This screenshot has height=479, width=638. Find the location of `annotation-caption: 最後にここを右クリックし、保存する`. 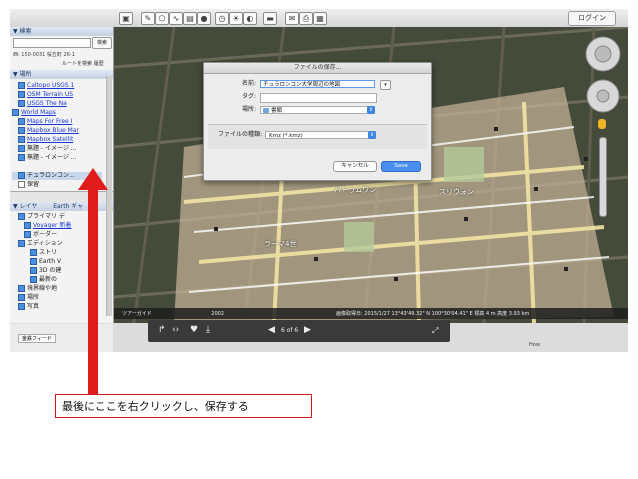

annotation-caption: 最後にここを右クリックし、保存する is located at coordinates (183, 406).